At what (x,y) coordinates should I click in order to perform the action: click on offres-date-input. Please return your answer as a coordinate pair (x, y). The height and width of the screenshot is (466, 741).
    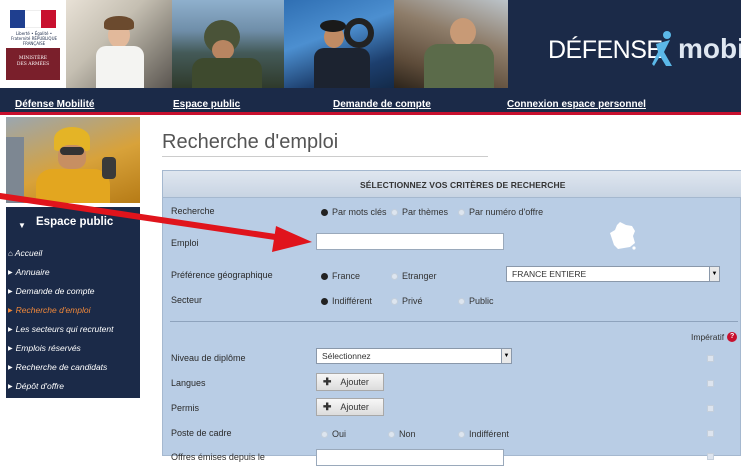
    Looking at the image, I should click on (410, 457).